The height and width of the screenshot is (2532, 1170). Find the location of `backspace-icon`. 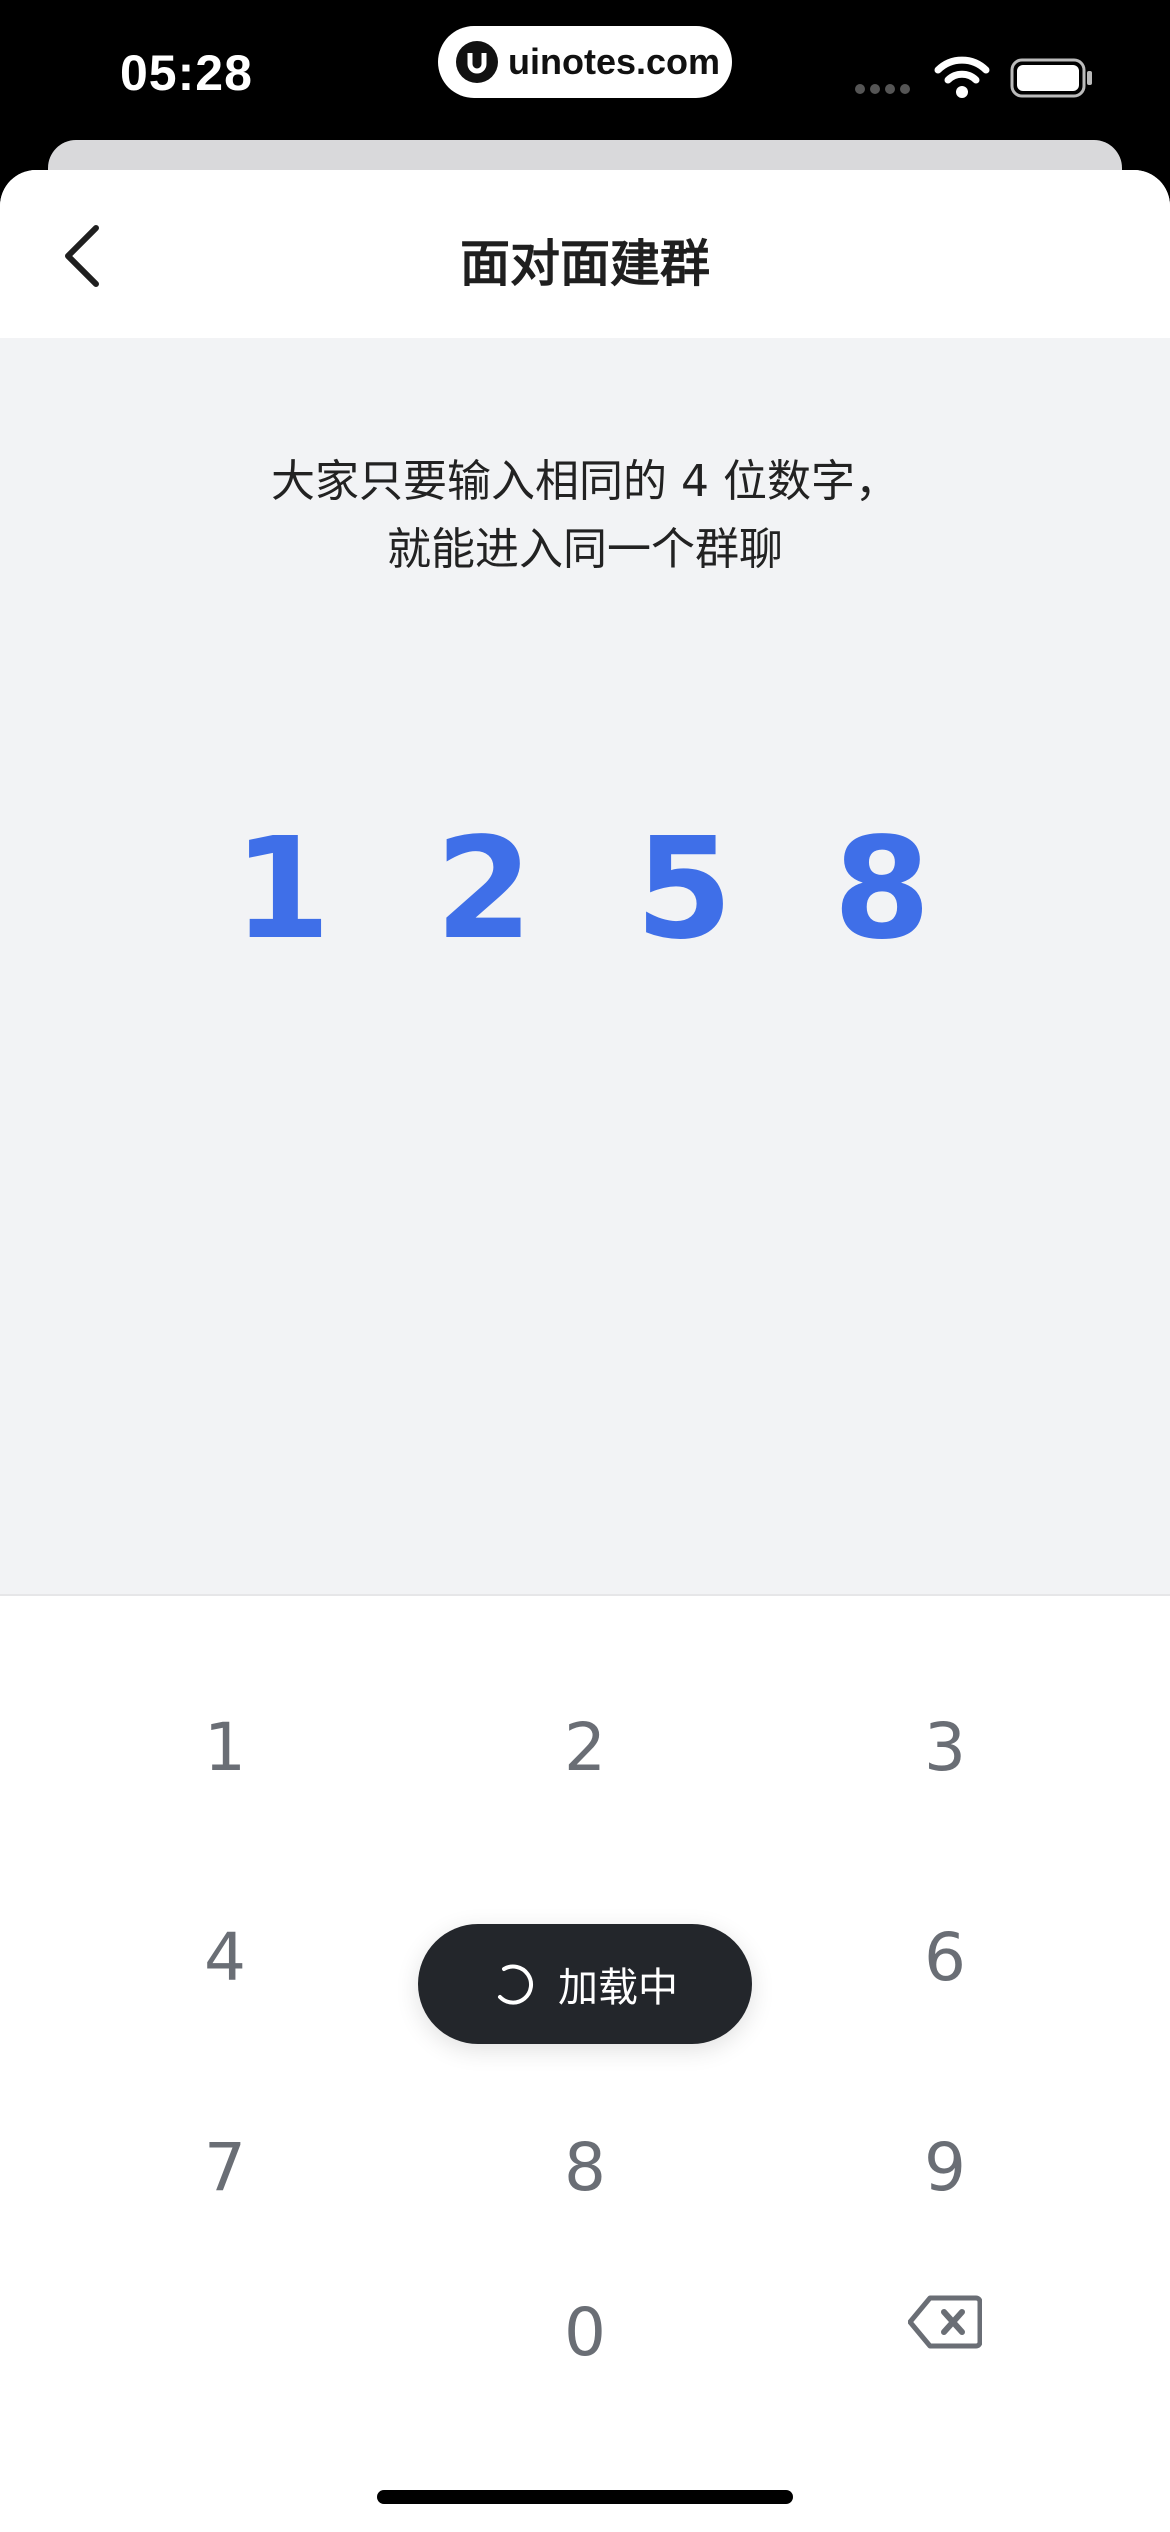

backspace-icon is located at coordinates (945, 2322).